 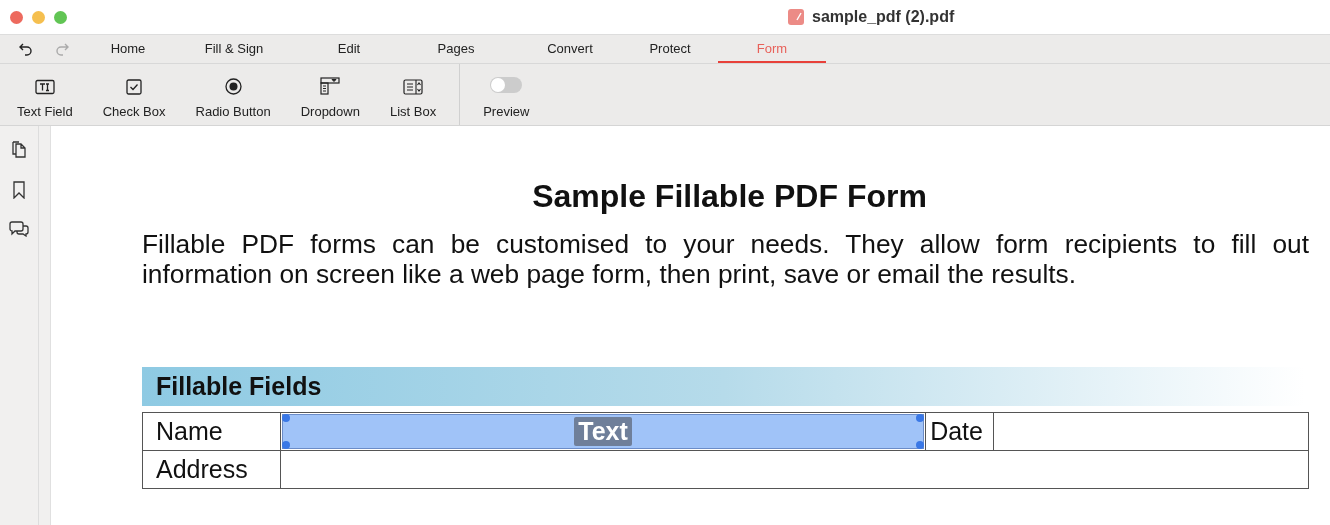 I want to click on dropdown-icon, so click(x=330, y=86).